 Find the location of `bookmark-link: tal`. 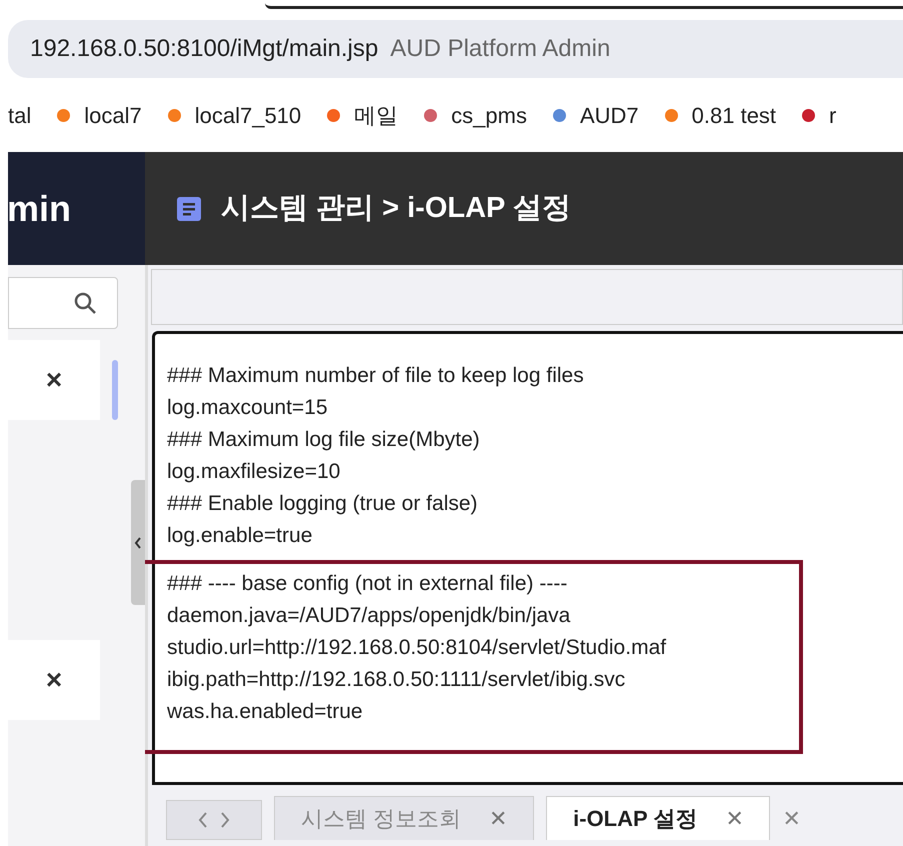

bookmark-link: tal is located at coordinates (20, 115).